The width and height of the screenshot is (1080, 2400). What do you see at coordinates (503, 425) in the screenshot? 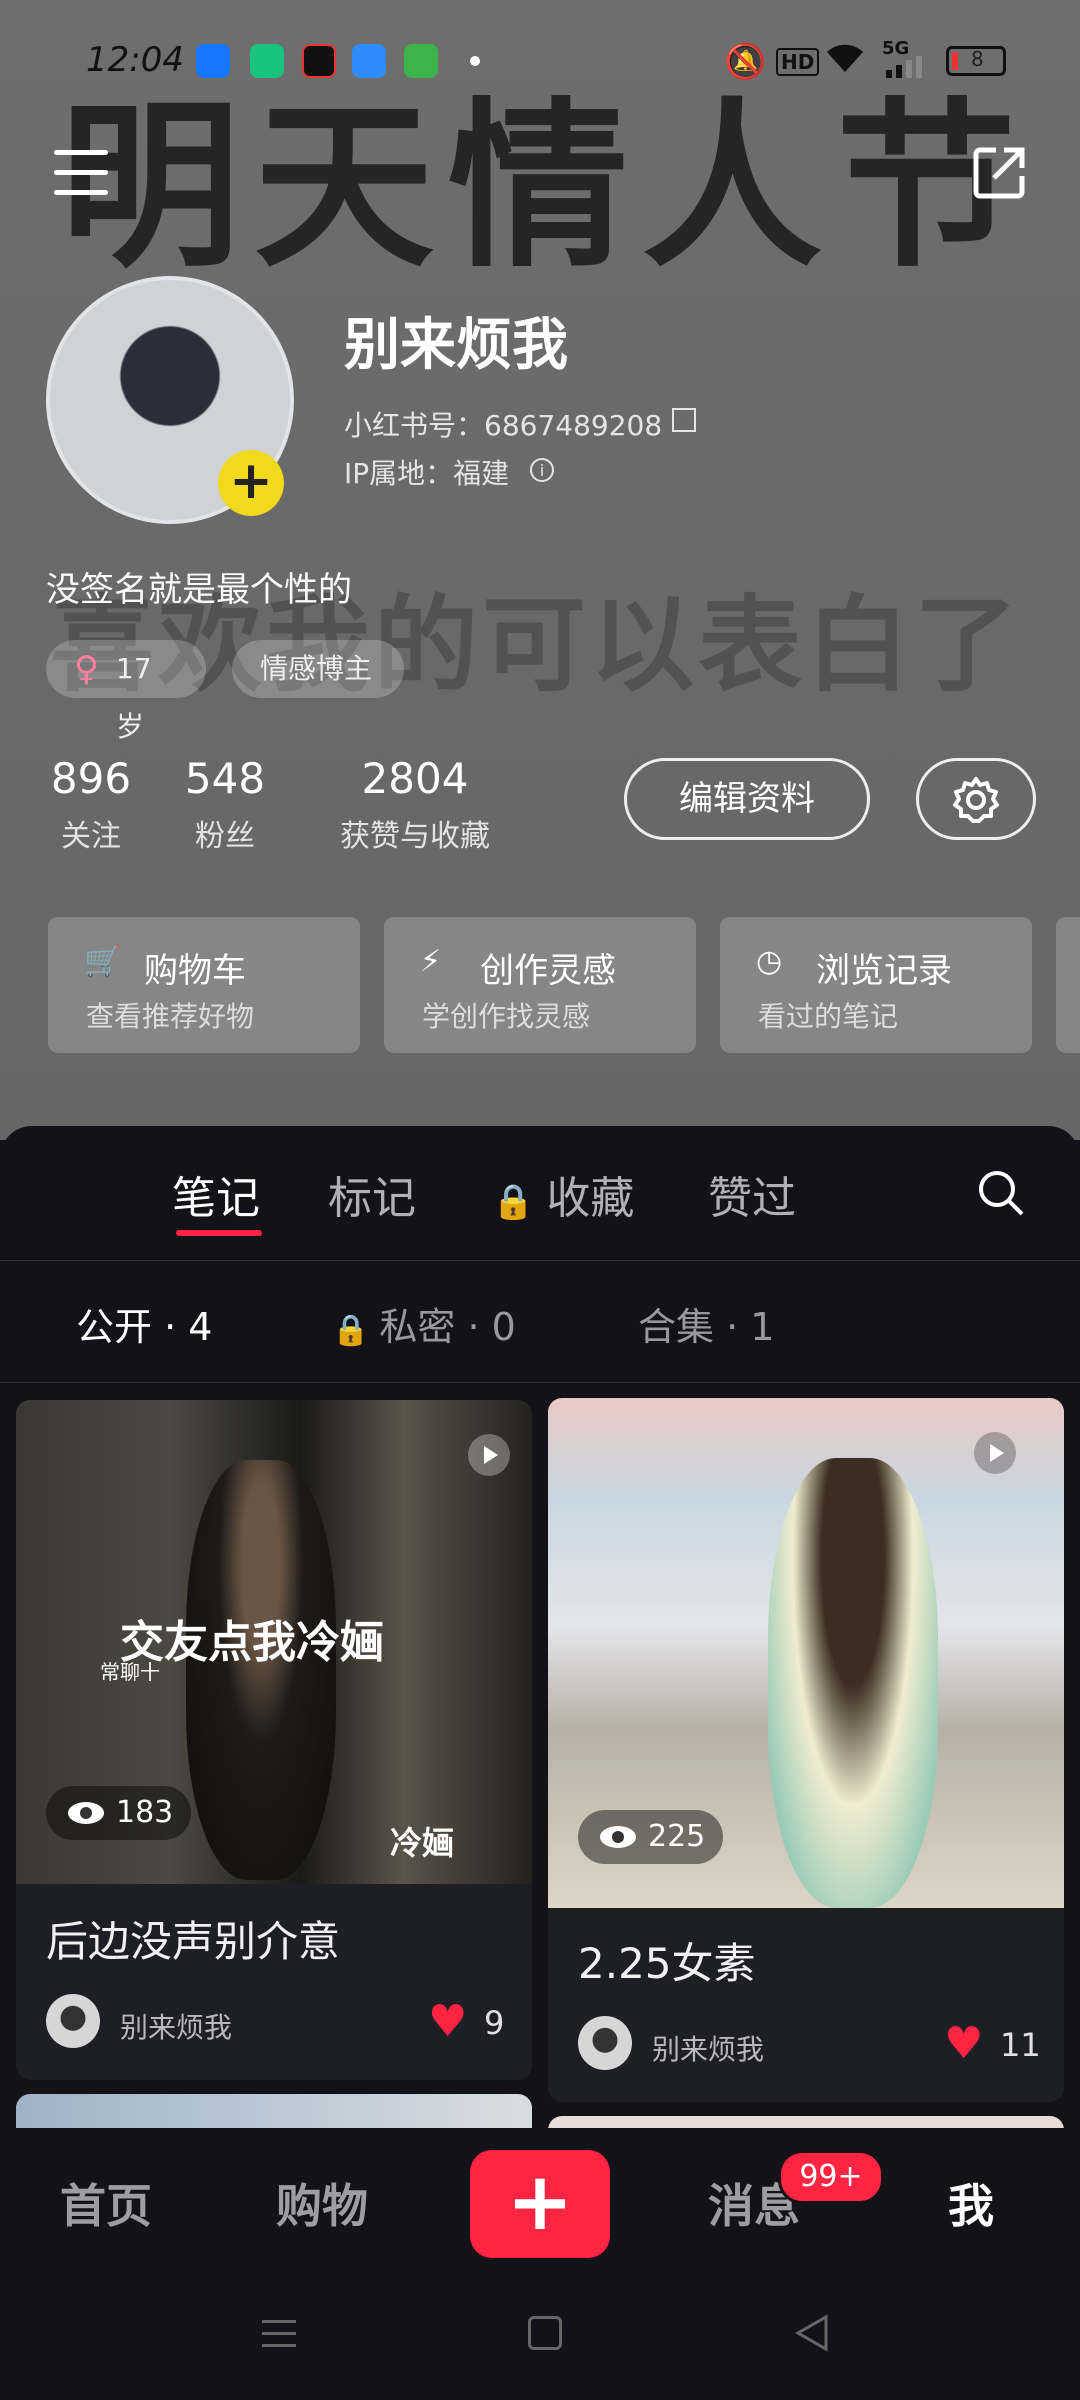
I see `profile-id: 小红书号：6867489208` at bounding box center [503, 425].